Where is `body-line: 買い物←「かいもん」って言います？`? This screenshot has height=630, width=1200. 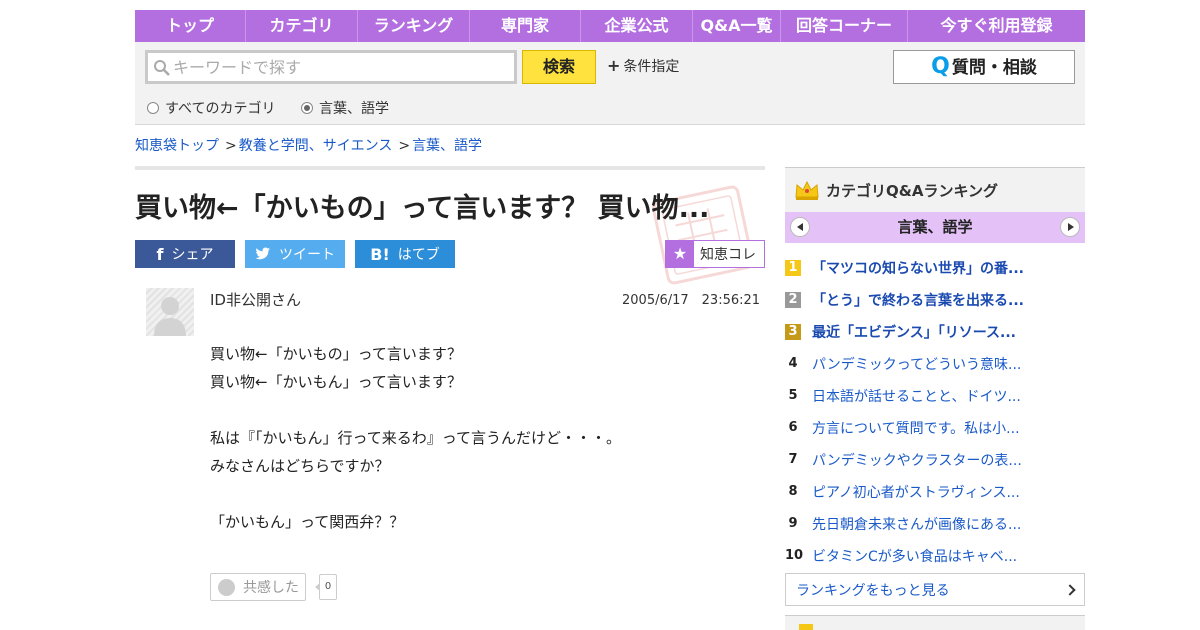
body-line: 買い物←「かいもん」って言います？ is located at coordinates (336, 382).